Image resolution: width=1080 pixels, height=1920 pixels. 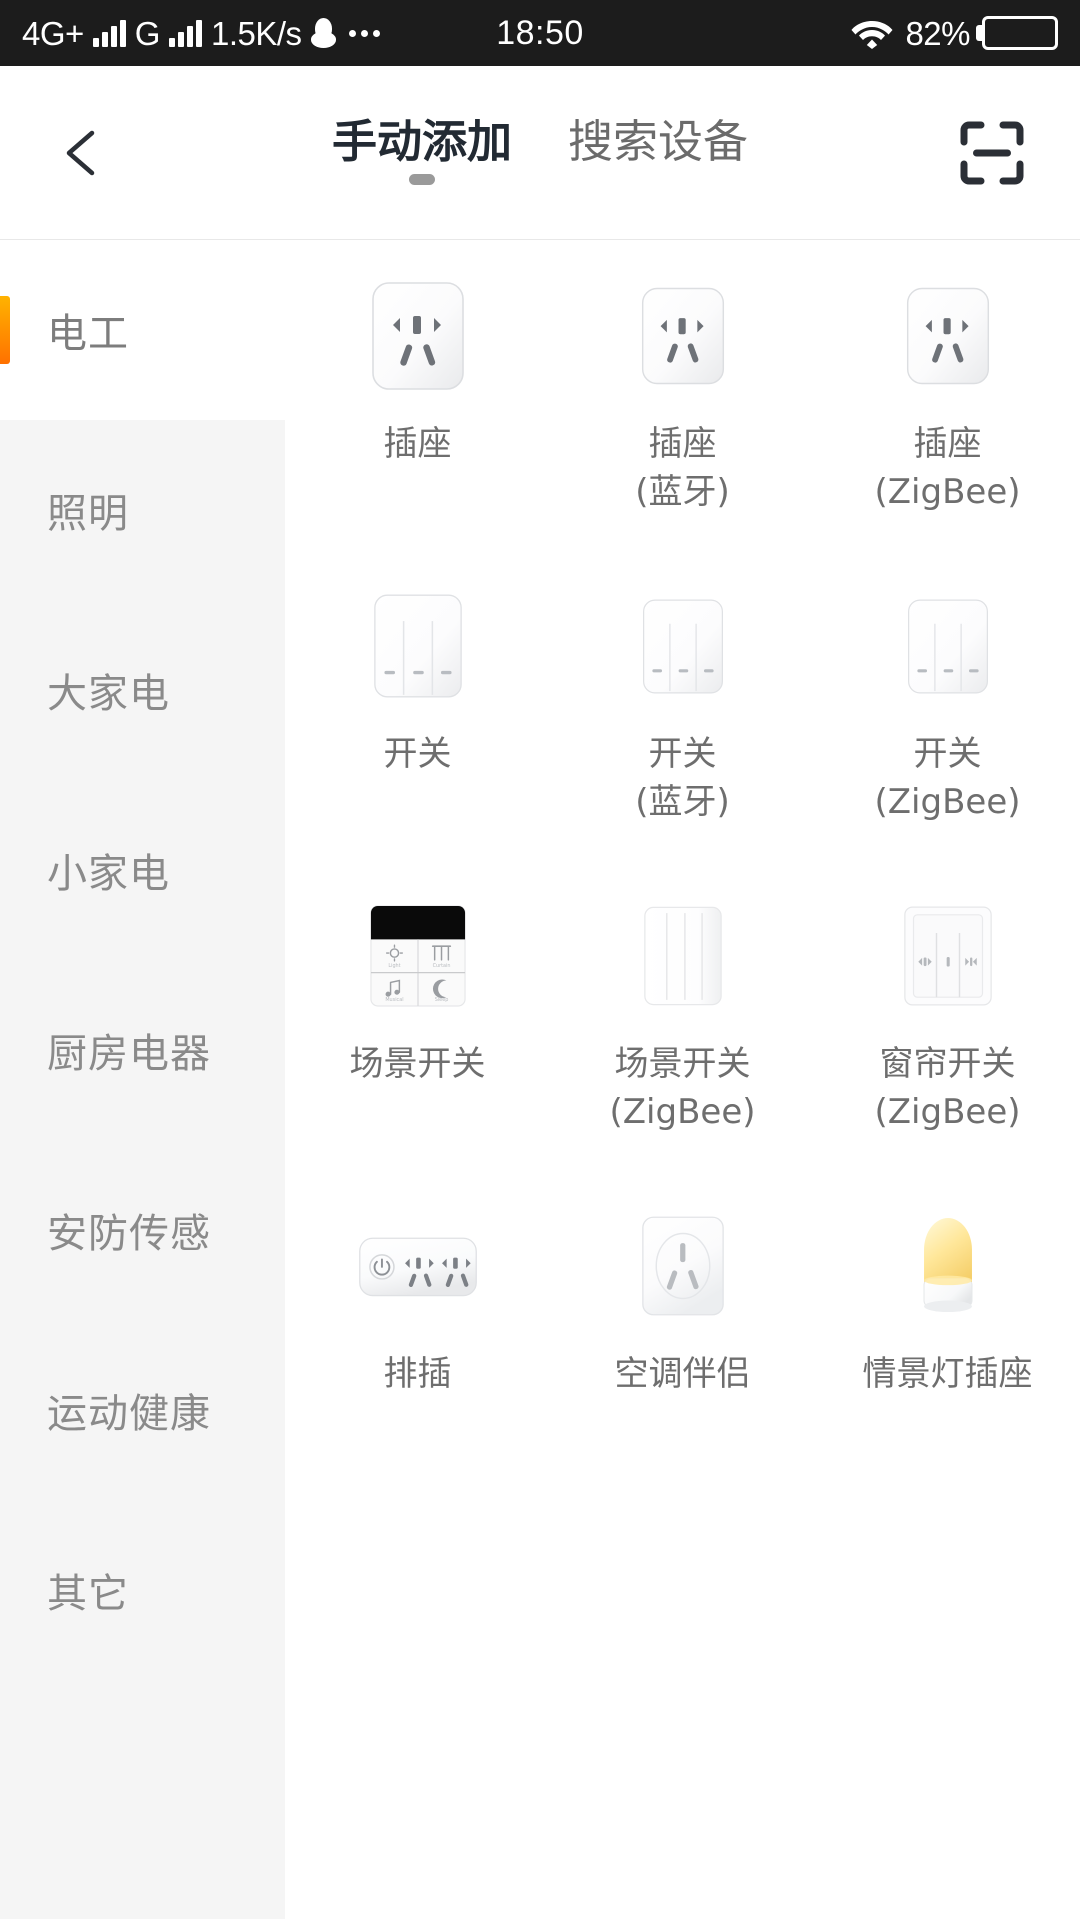 I want to click on tab-manual-add-label: 手动添加, so click(x=421, y=141).